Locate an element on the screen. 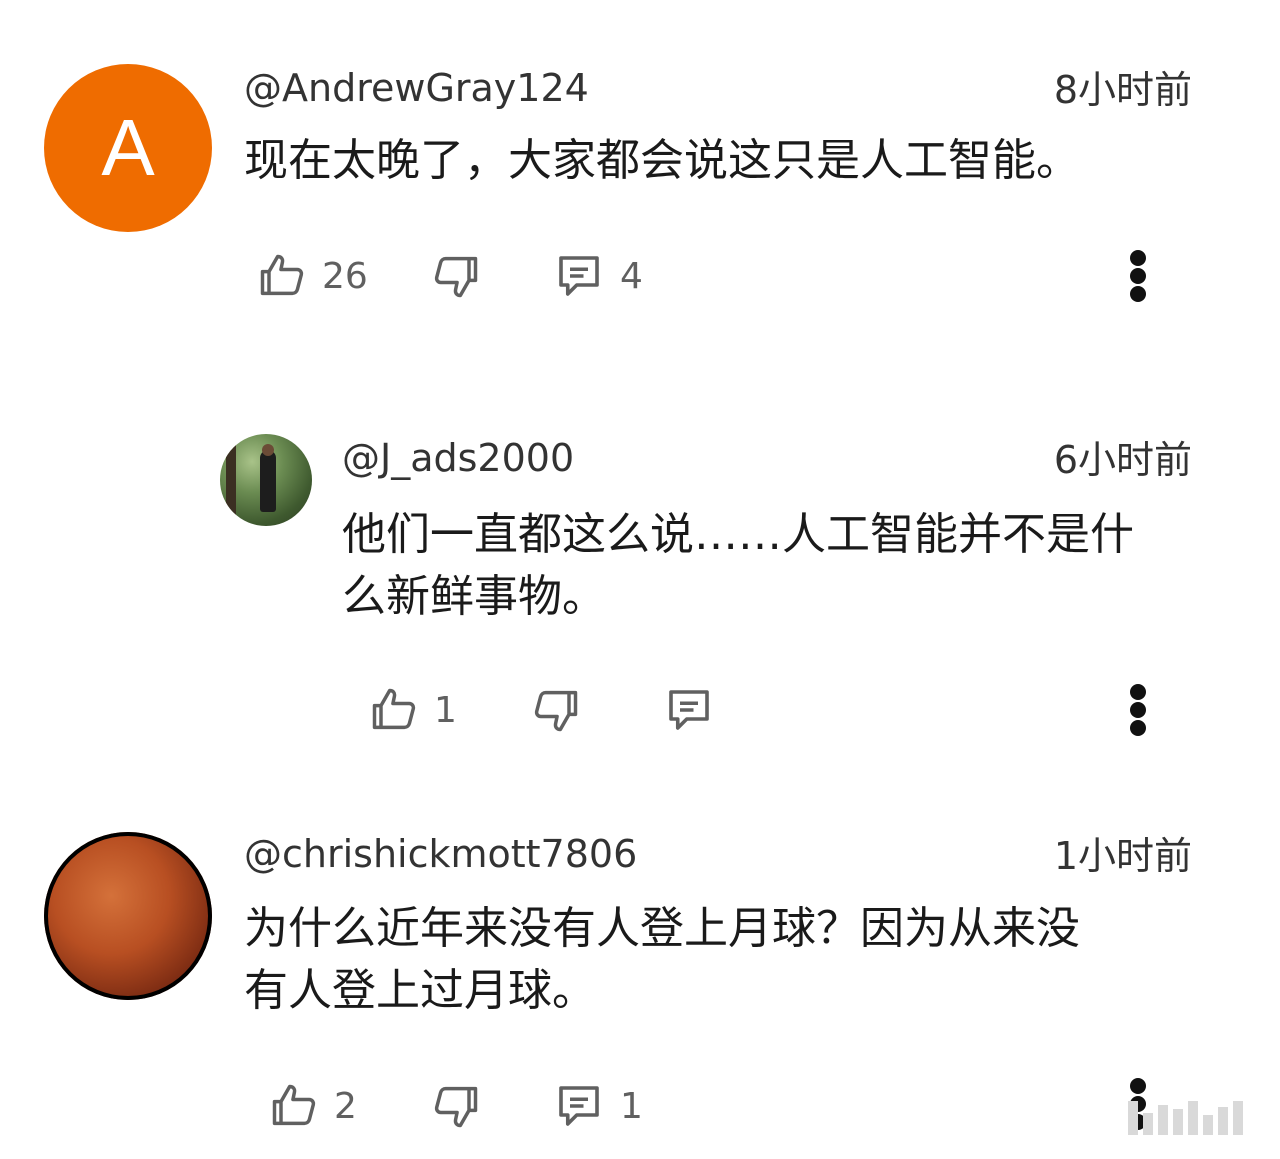 This screenshot has height=1159, width=1280. like-count: 2 is located at coordinates (345, 1106).